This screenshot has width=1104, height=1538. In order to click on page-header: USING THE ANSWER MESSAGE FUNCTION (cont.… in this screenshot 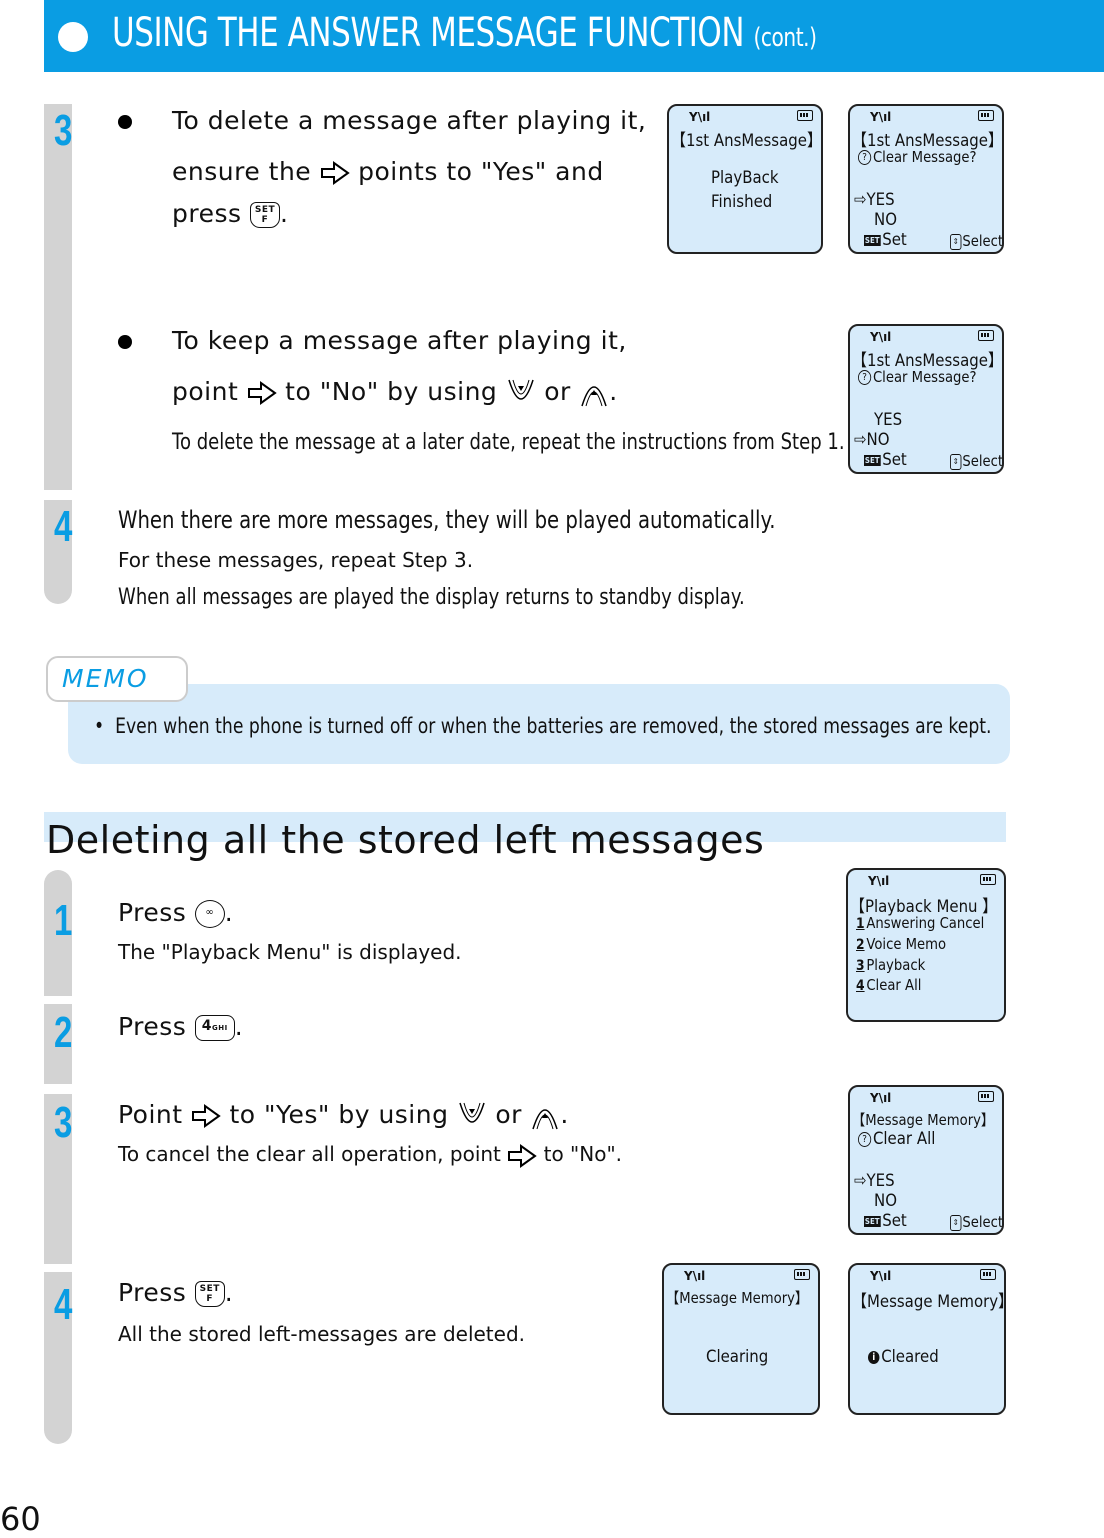, I will do `click(574, 36)`.